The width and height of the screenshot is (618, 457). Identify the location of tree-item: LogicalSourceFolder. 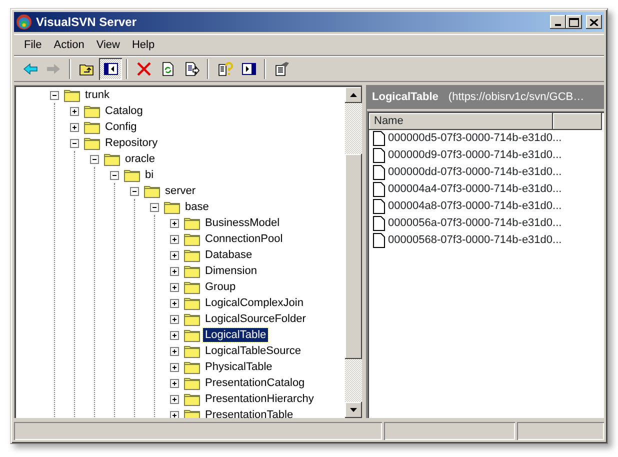
(255, 319).